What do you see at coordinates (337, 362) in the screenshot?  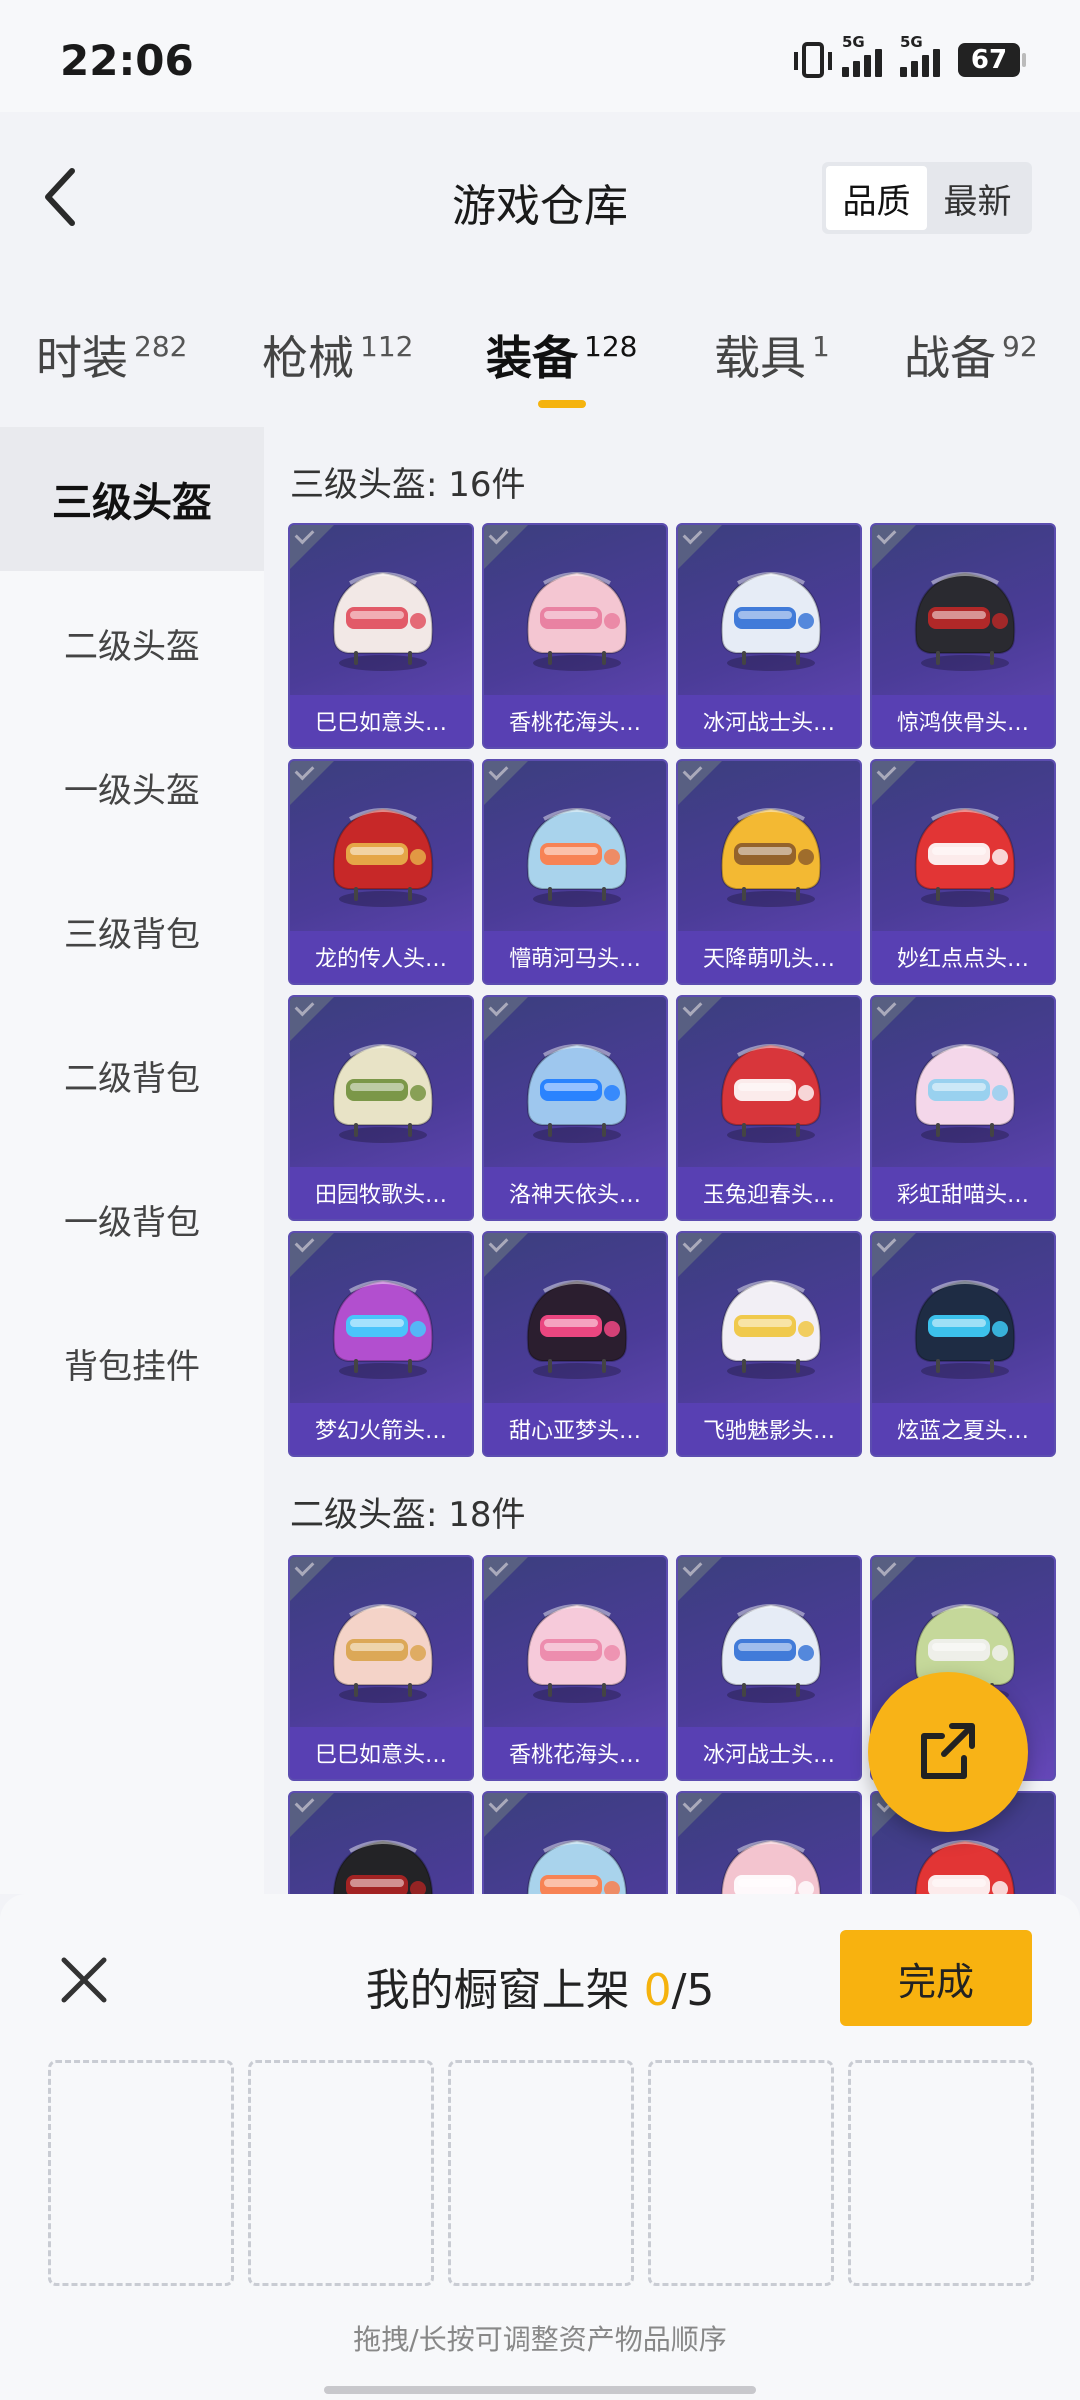 I see `tab-guns: 枪械 112` at bounding box center [337, 362].